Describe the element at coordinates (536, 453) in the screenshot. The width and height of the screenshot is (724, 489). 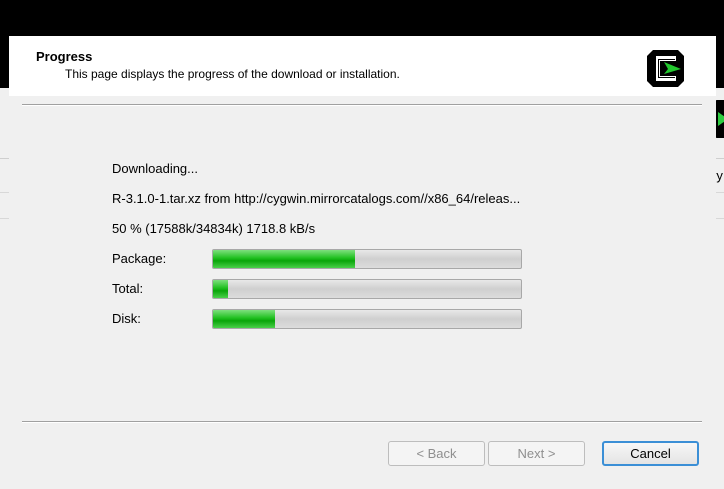
I see `next-button: Next >` at that location.